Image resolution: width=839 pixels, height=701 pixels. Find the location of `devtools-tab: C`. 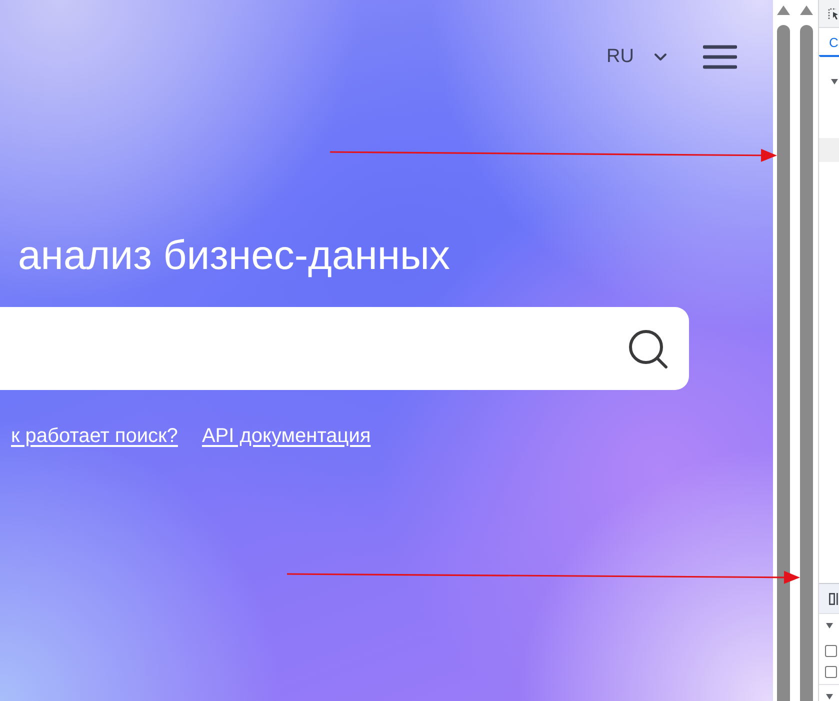

devtools-tab: C is located at coordinates (829, 42).